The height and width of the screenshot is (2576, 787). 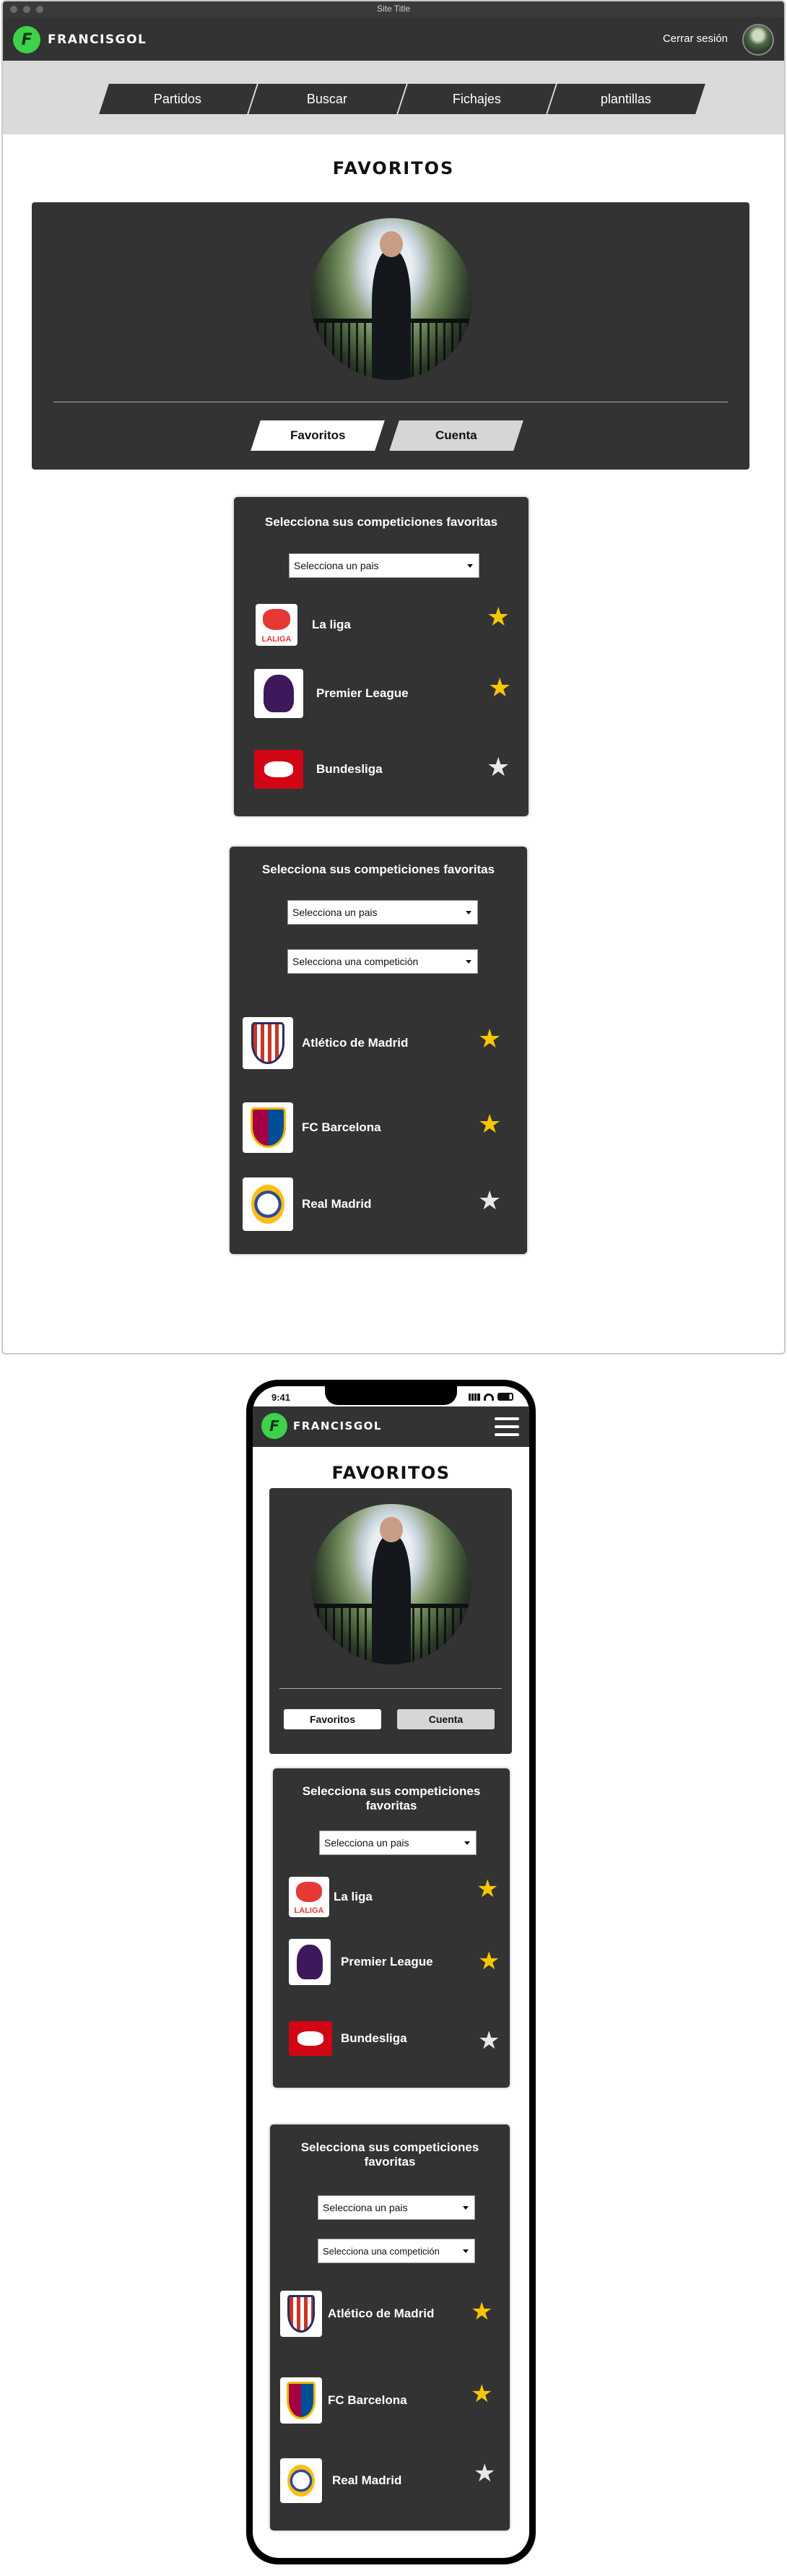 I want to click on teams-title: Selecciona sus competiciones favoritas, so click(x=389, y=2154).